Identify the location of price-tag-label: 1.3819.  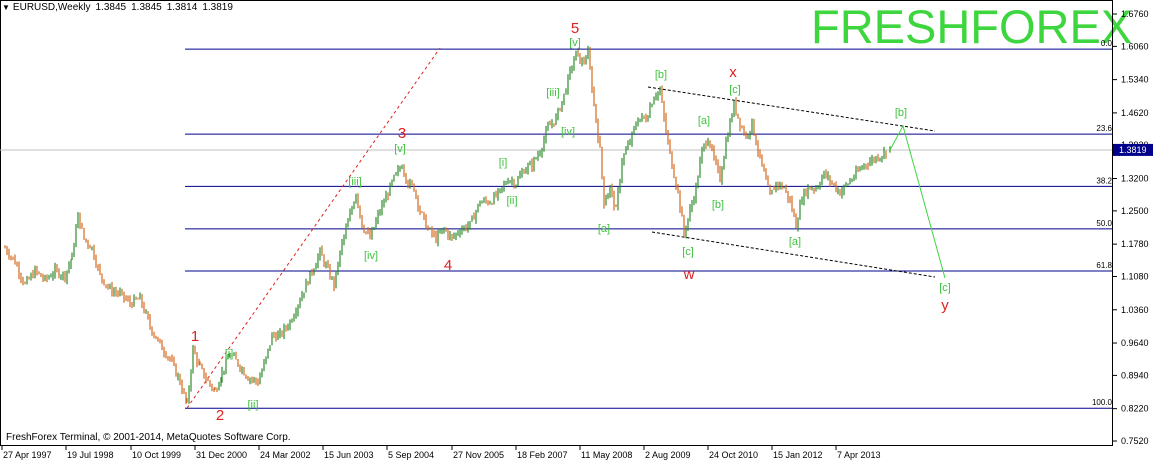
(1133, 150).